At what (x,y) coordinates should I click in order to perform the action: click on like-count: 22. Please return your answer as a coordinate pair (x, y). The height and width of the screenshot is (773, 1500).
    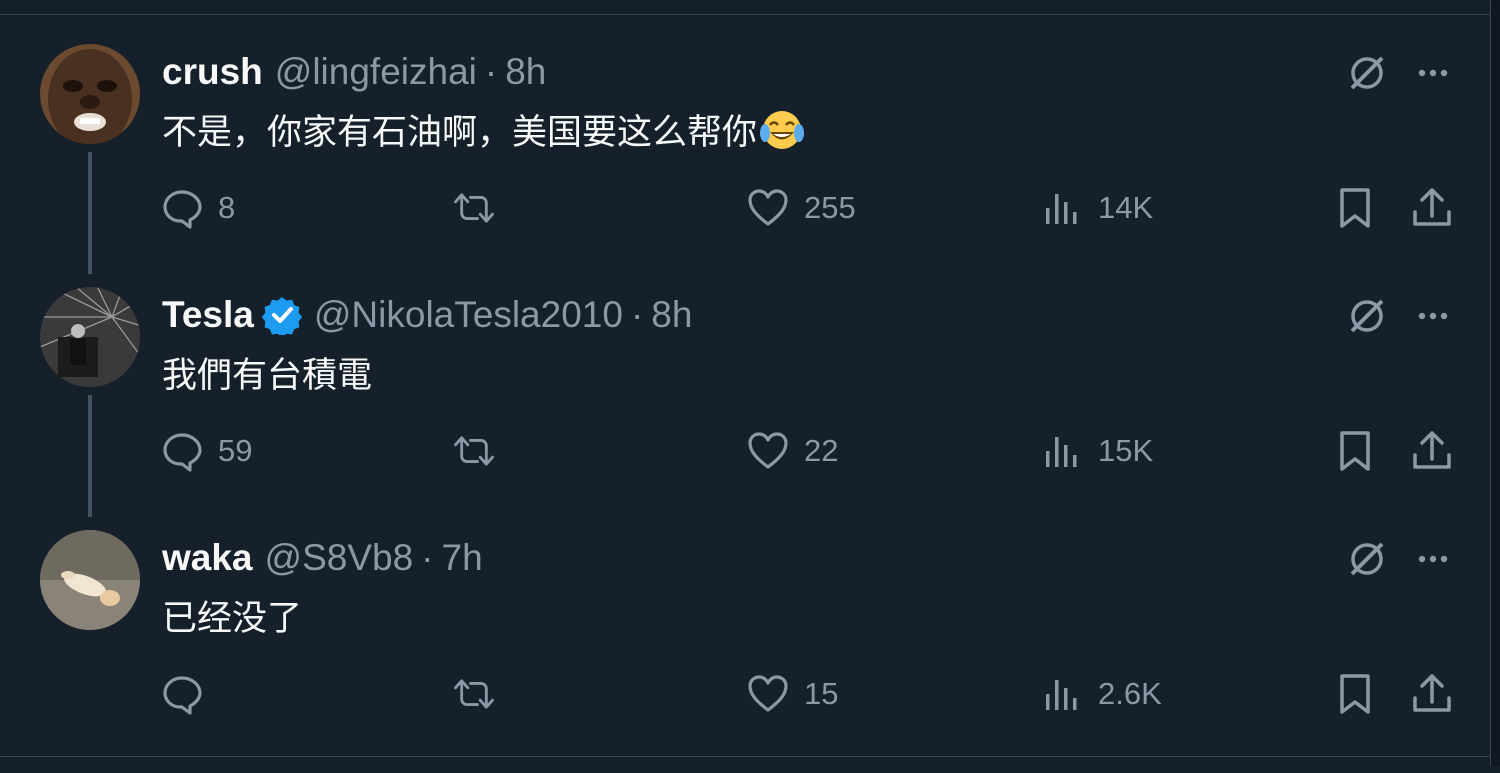
    Looking at the image, I should click on (821, 450).